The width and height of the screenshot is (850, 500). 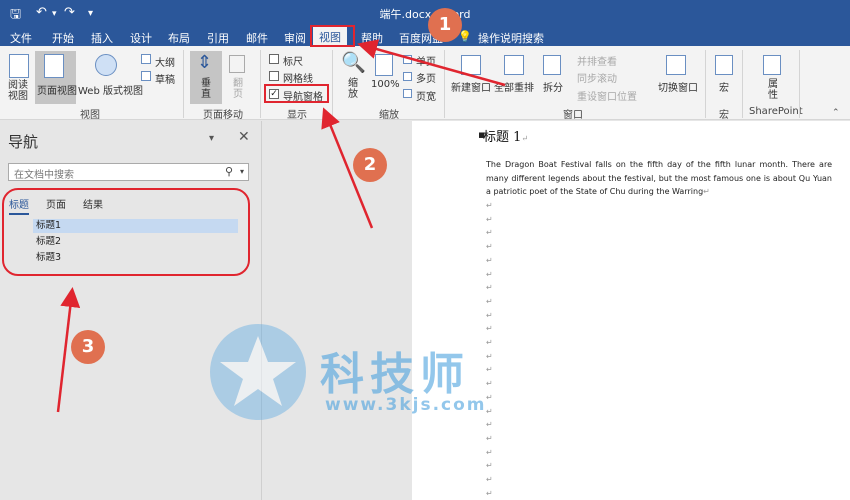 What do you see at coordinates (238, 89) in the screenshot?
I see `side-to-side-button: 翻 页` at bounding box center [238, 89].